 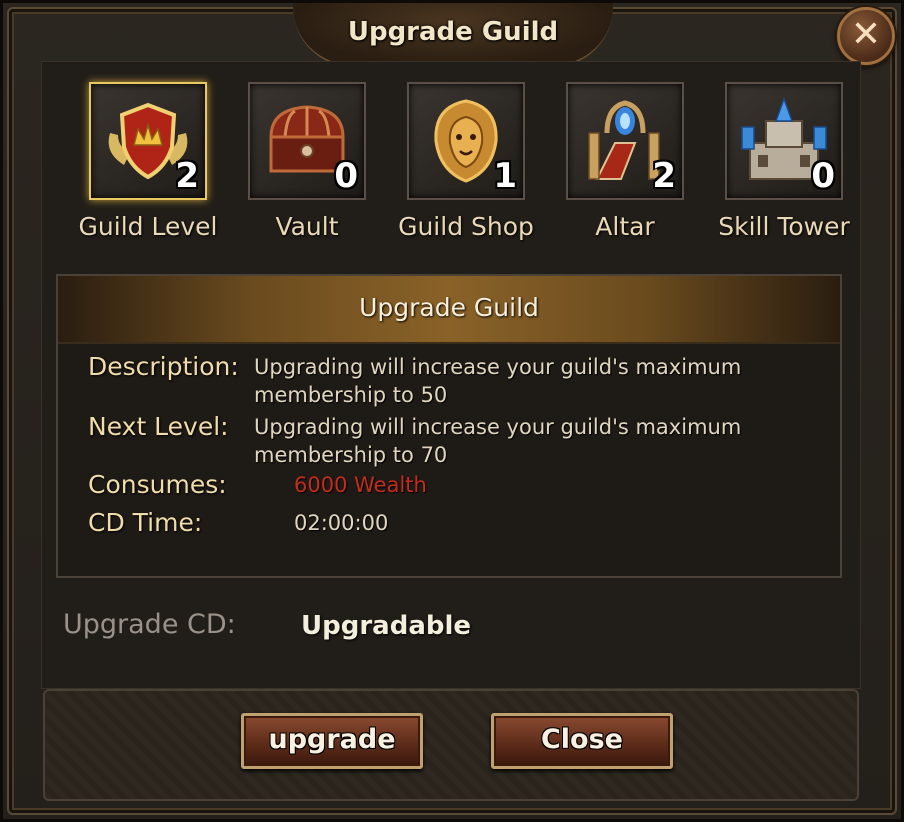 What do you see at coordinates (386, 626) in the screenshot?
I see `upgrade-cd-status: Upgradable` at bounding box center [386, 626].